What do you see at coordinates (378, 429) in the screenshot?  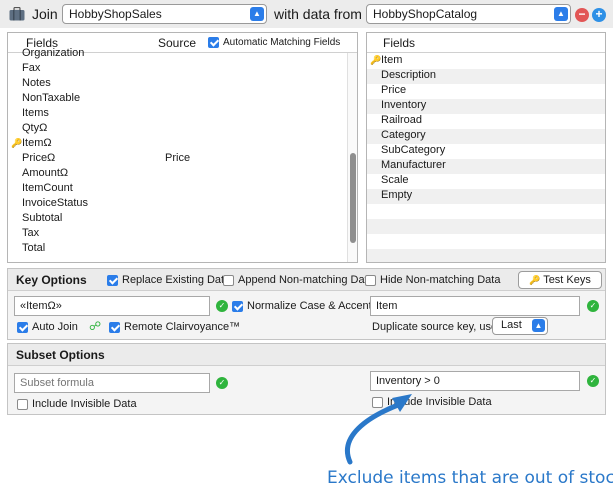 I see `annotation-arrow` at bounding box center [378, 429].